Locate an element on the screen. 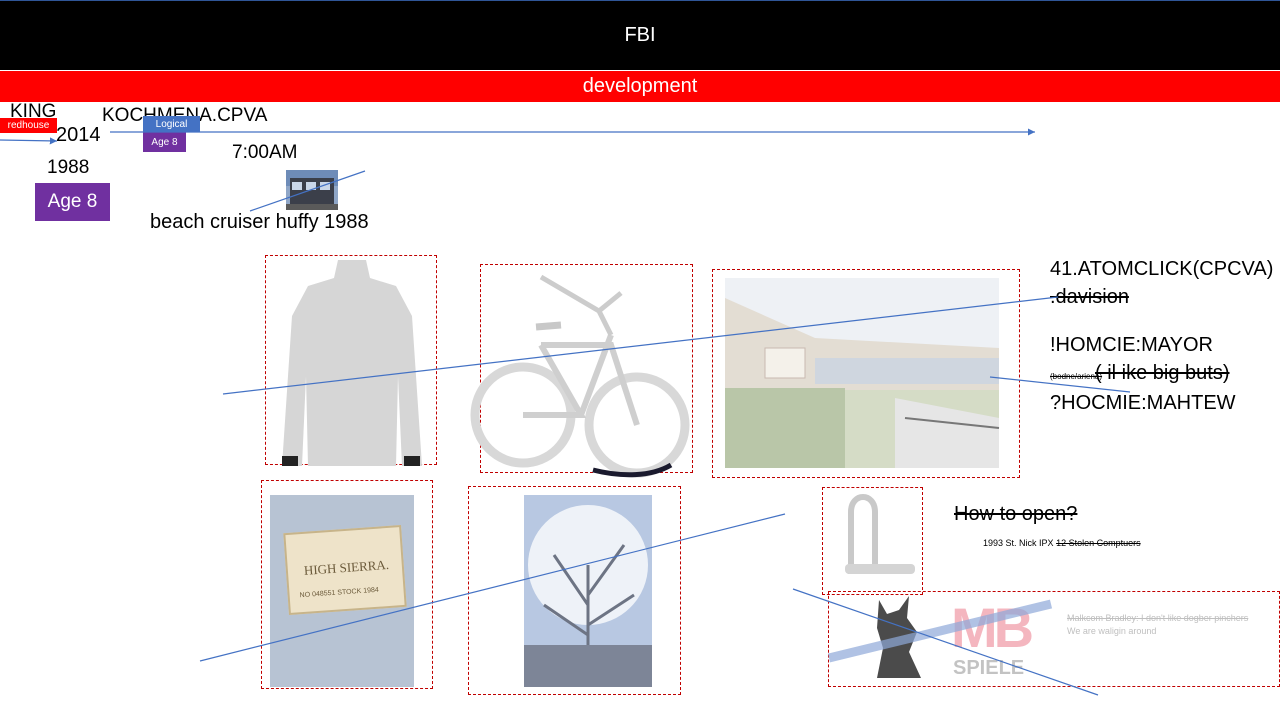  tree-image is located at coordinates (588, 591).